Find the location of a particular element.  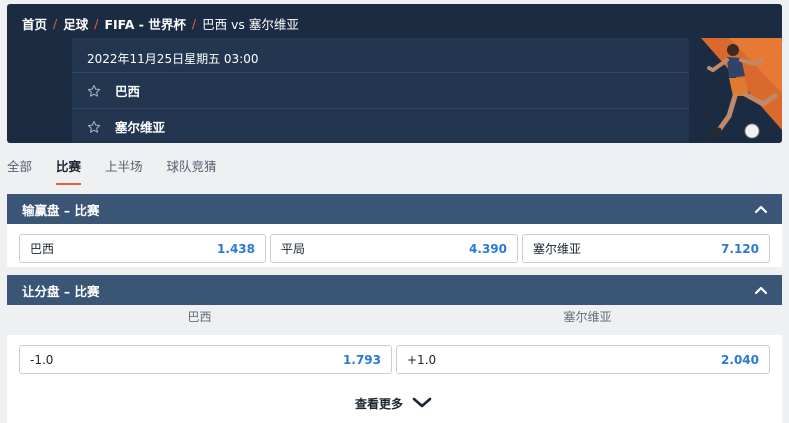

moneyline-panel-body: 巴西 1.438 平局 4.390 塞尔维亚 7.120 is located at coordinates (394, 245).